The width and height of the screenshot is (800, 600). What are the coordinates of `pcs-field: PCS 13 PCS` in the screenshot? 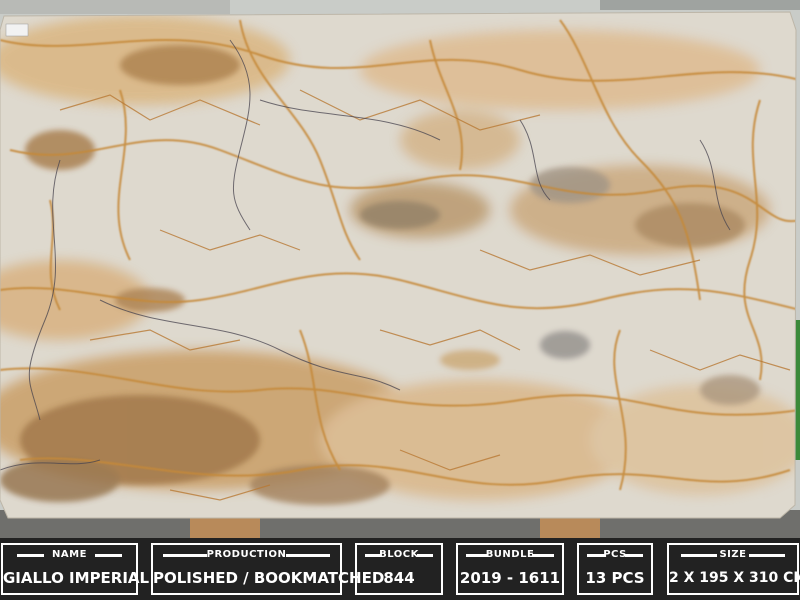 It's located at (615, 569).